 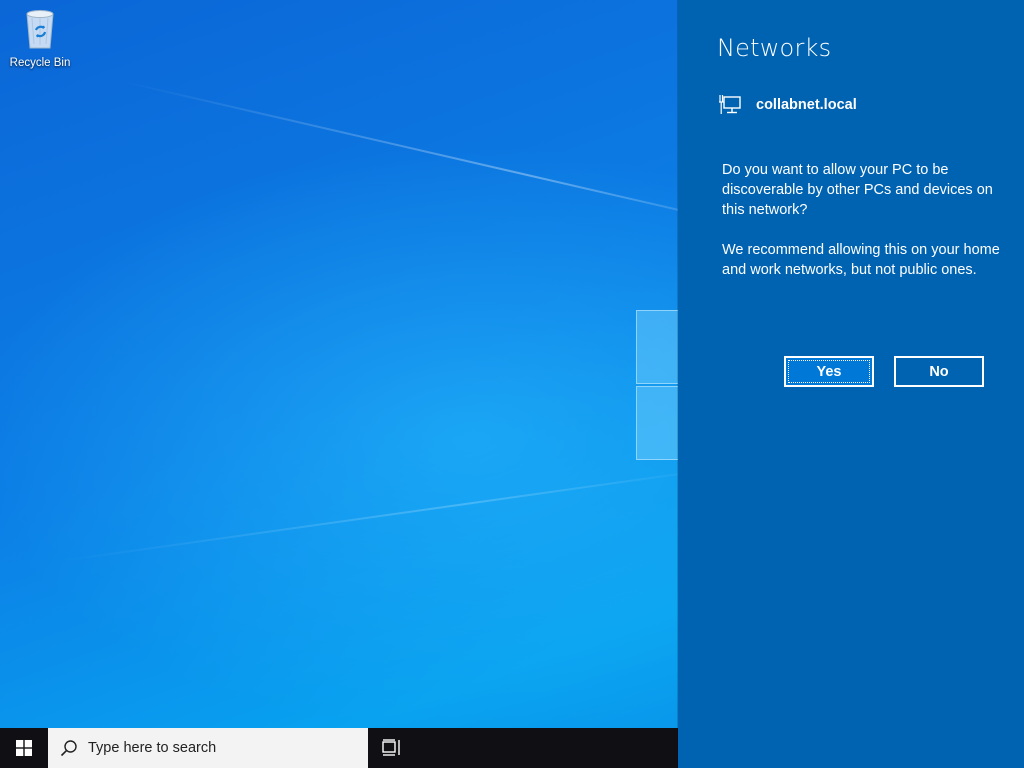 What do you see at coordinates (40, 63) in the screenshot?
I see `desktop-icon-label: Recycle Bin` at bounding box center [40, 63].